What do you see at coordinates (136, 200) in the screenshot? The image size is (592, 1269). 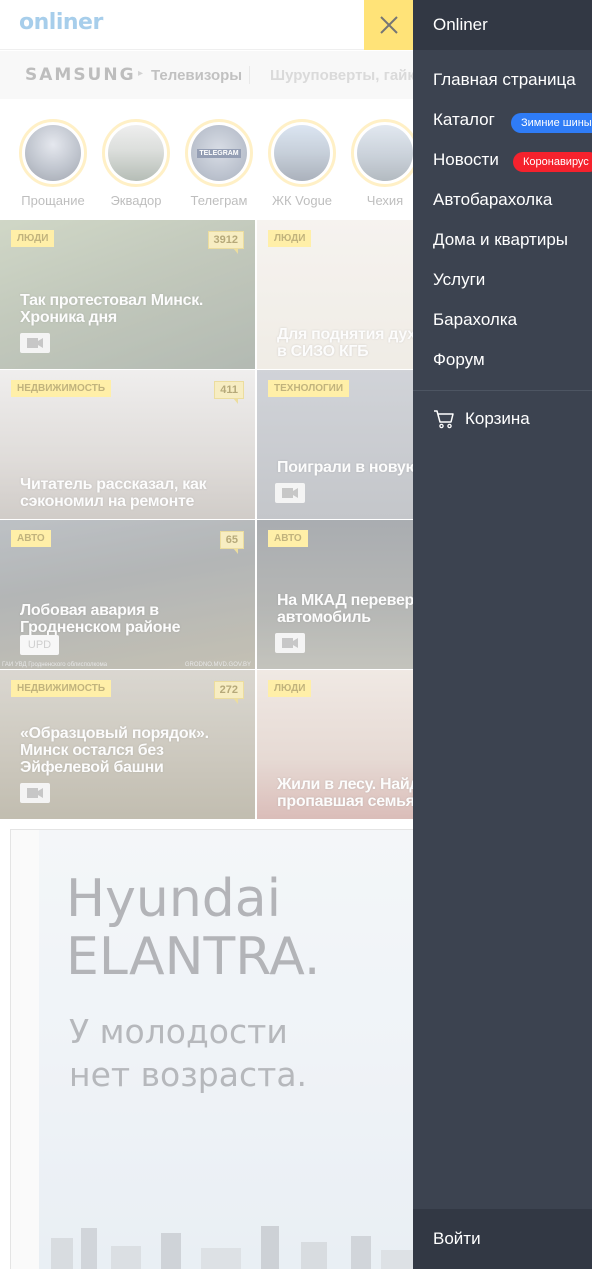 I see `story-label: Эквадор` at bounding box center [136, 200].